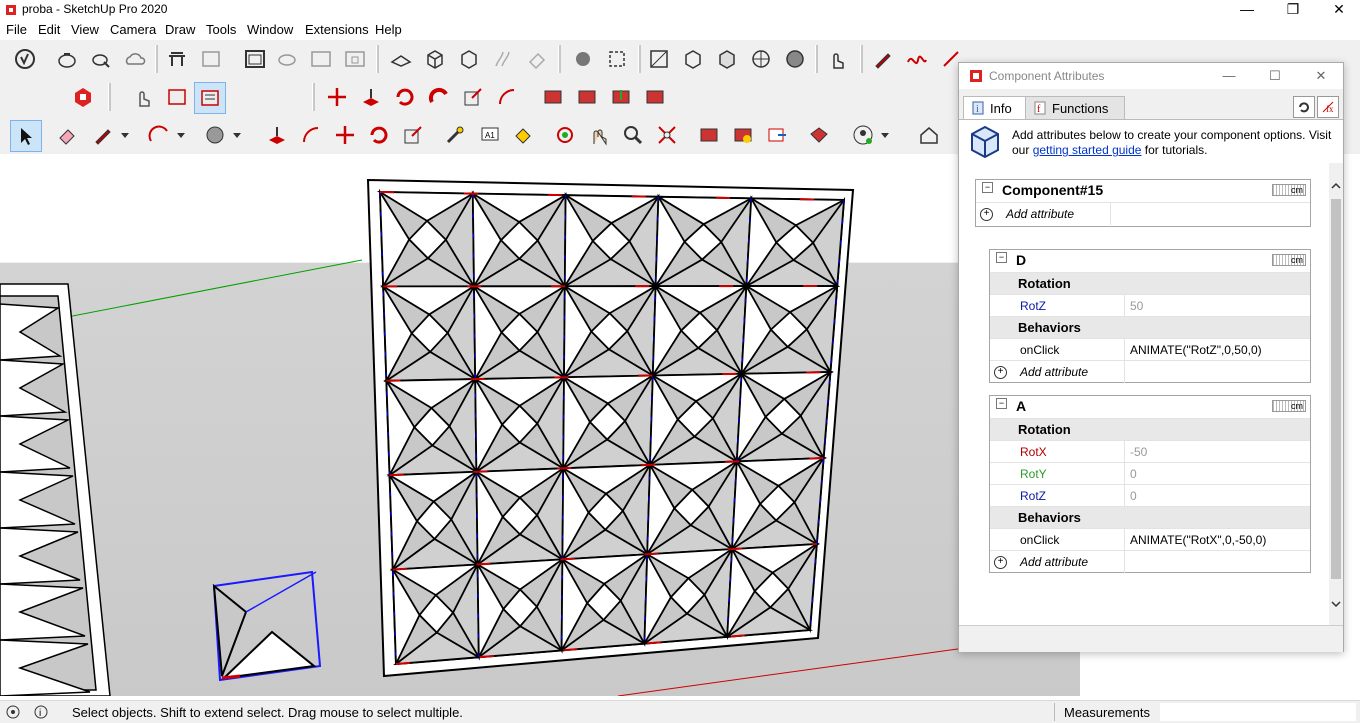 The height and width of the screenshot is (723, 1360). I want to click on freehand-button, so click(917, 59).